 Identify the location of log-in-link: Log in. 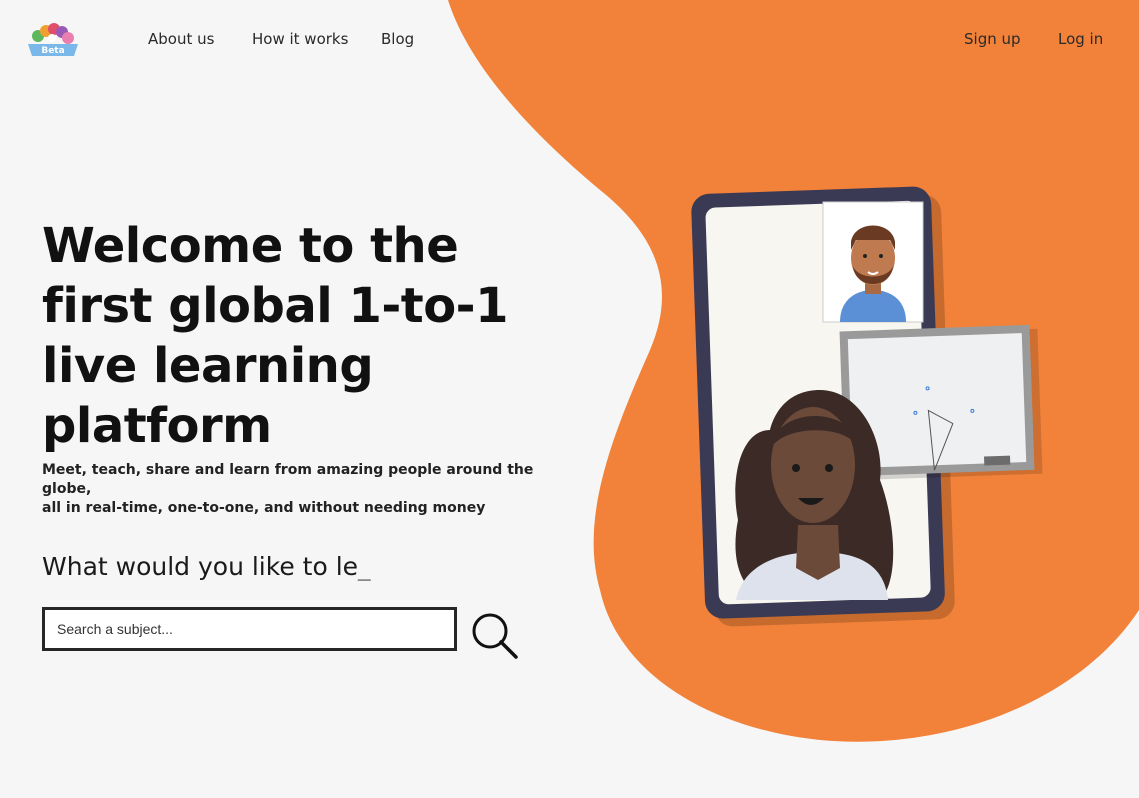
(1080, 39).